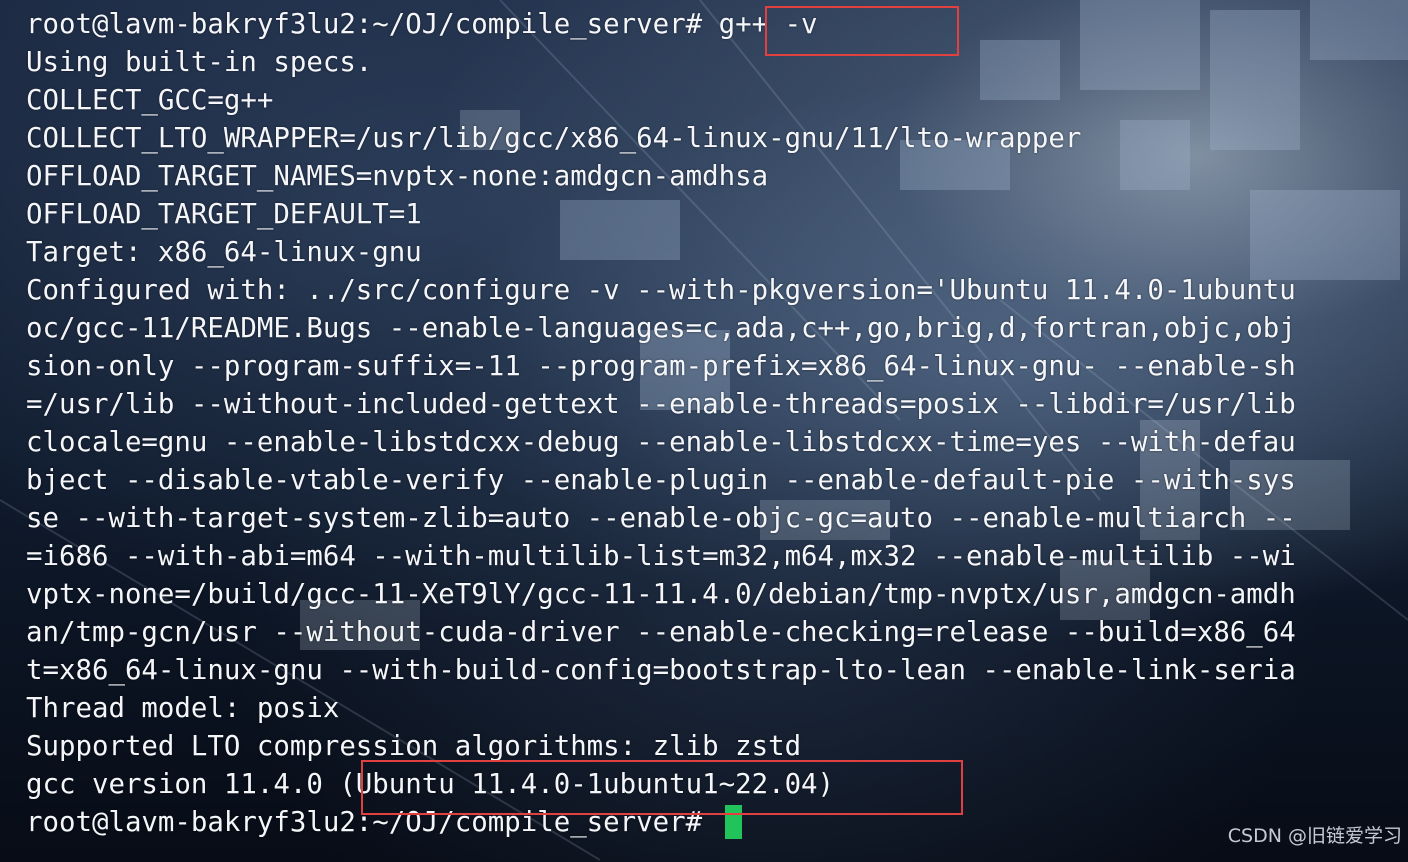 The image size is (1408, 862). Describe the element at coordinates (183, 708) in the screenshot. I see `terminal-line: Thread model: posix` at that location.